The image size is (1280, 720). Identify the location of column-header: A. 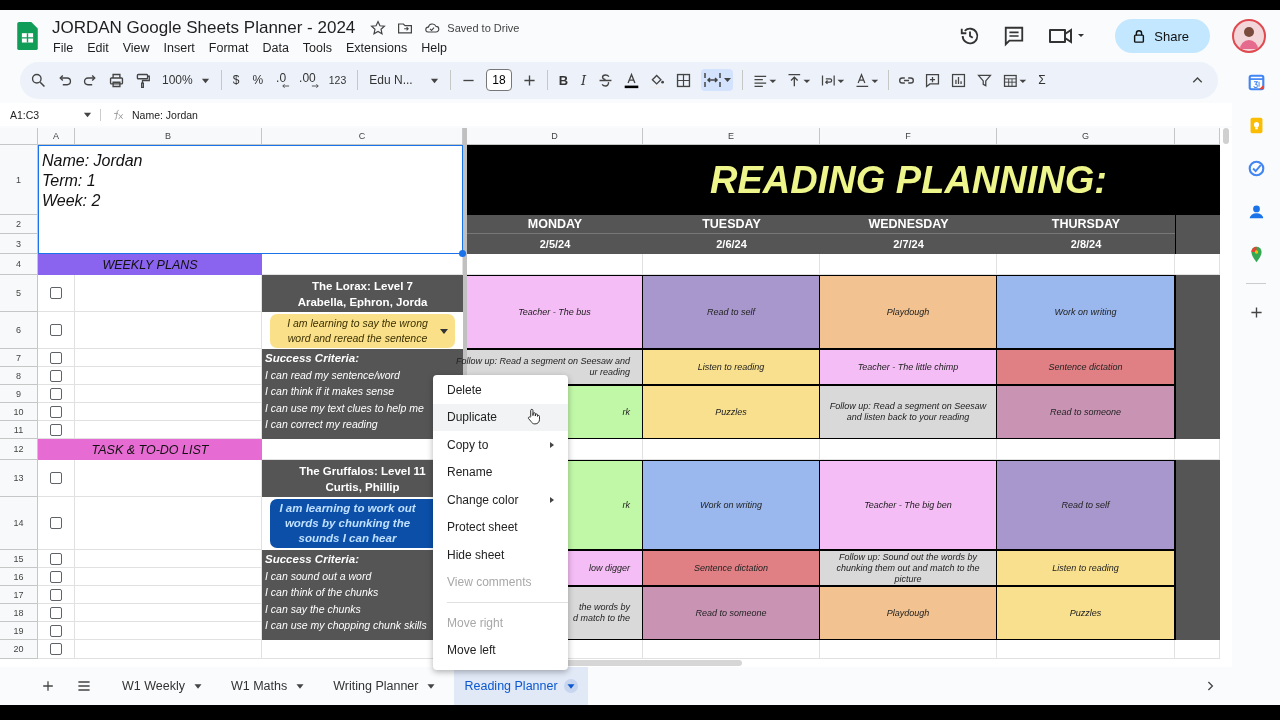
(56, 137).